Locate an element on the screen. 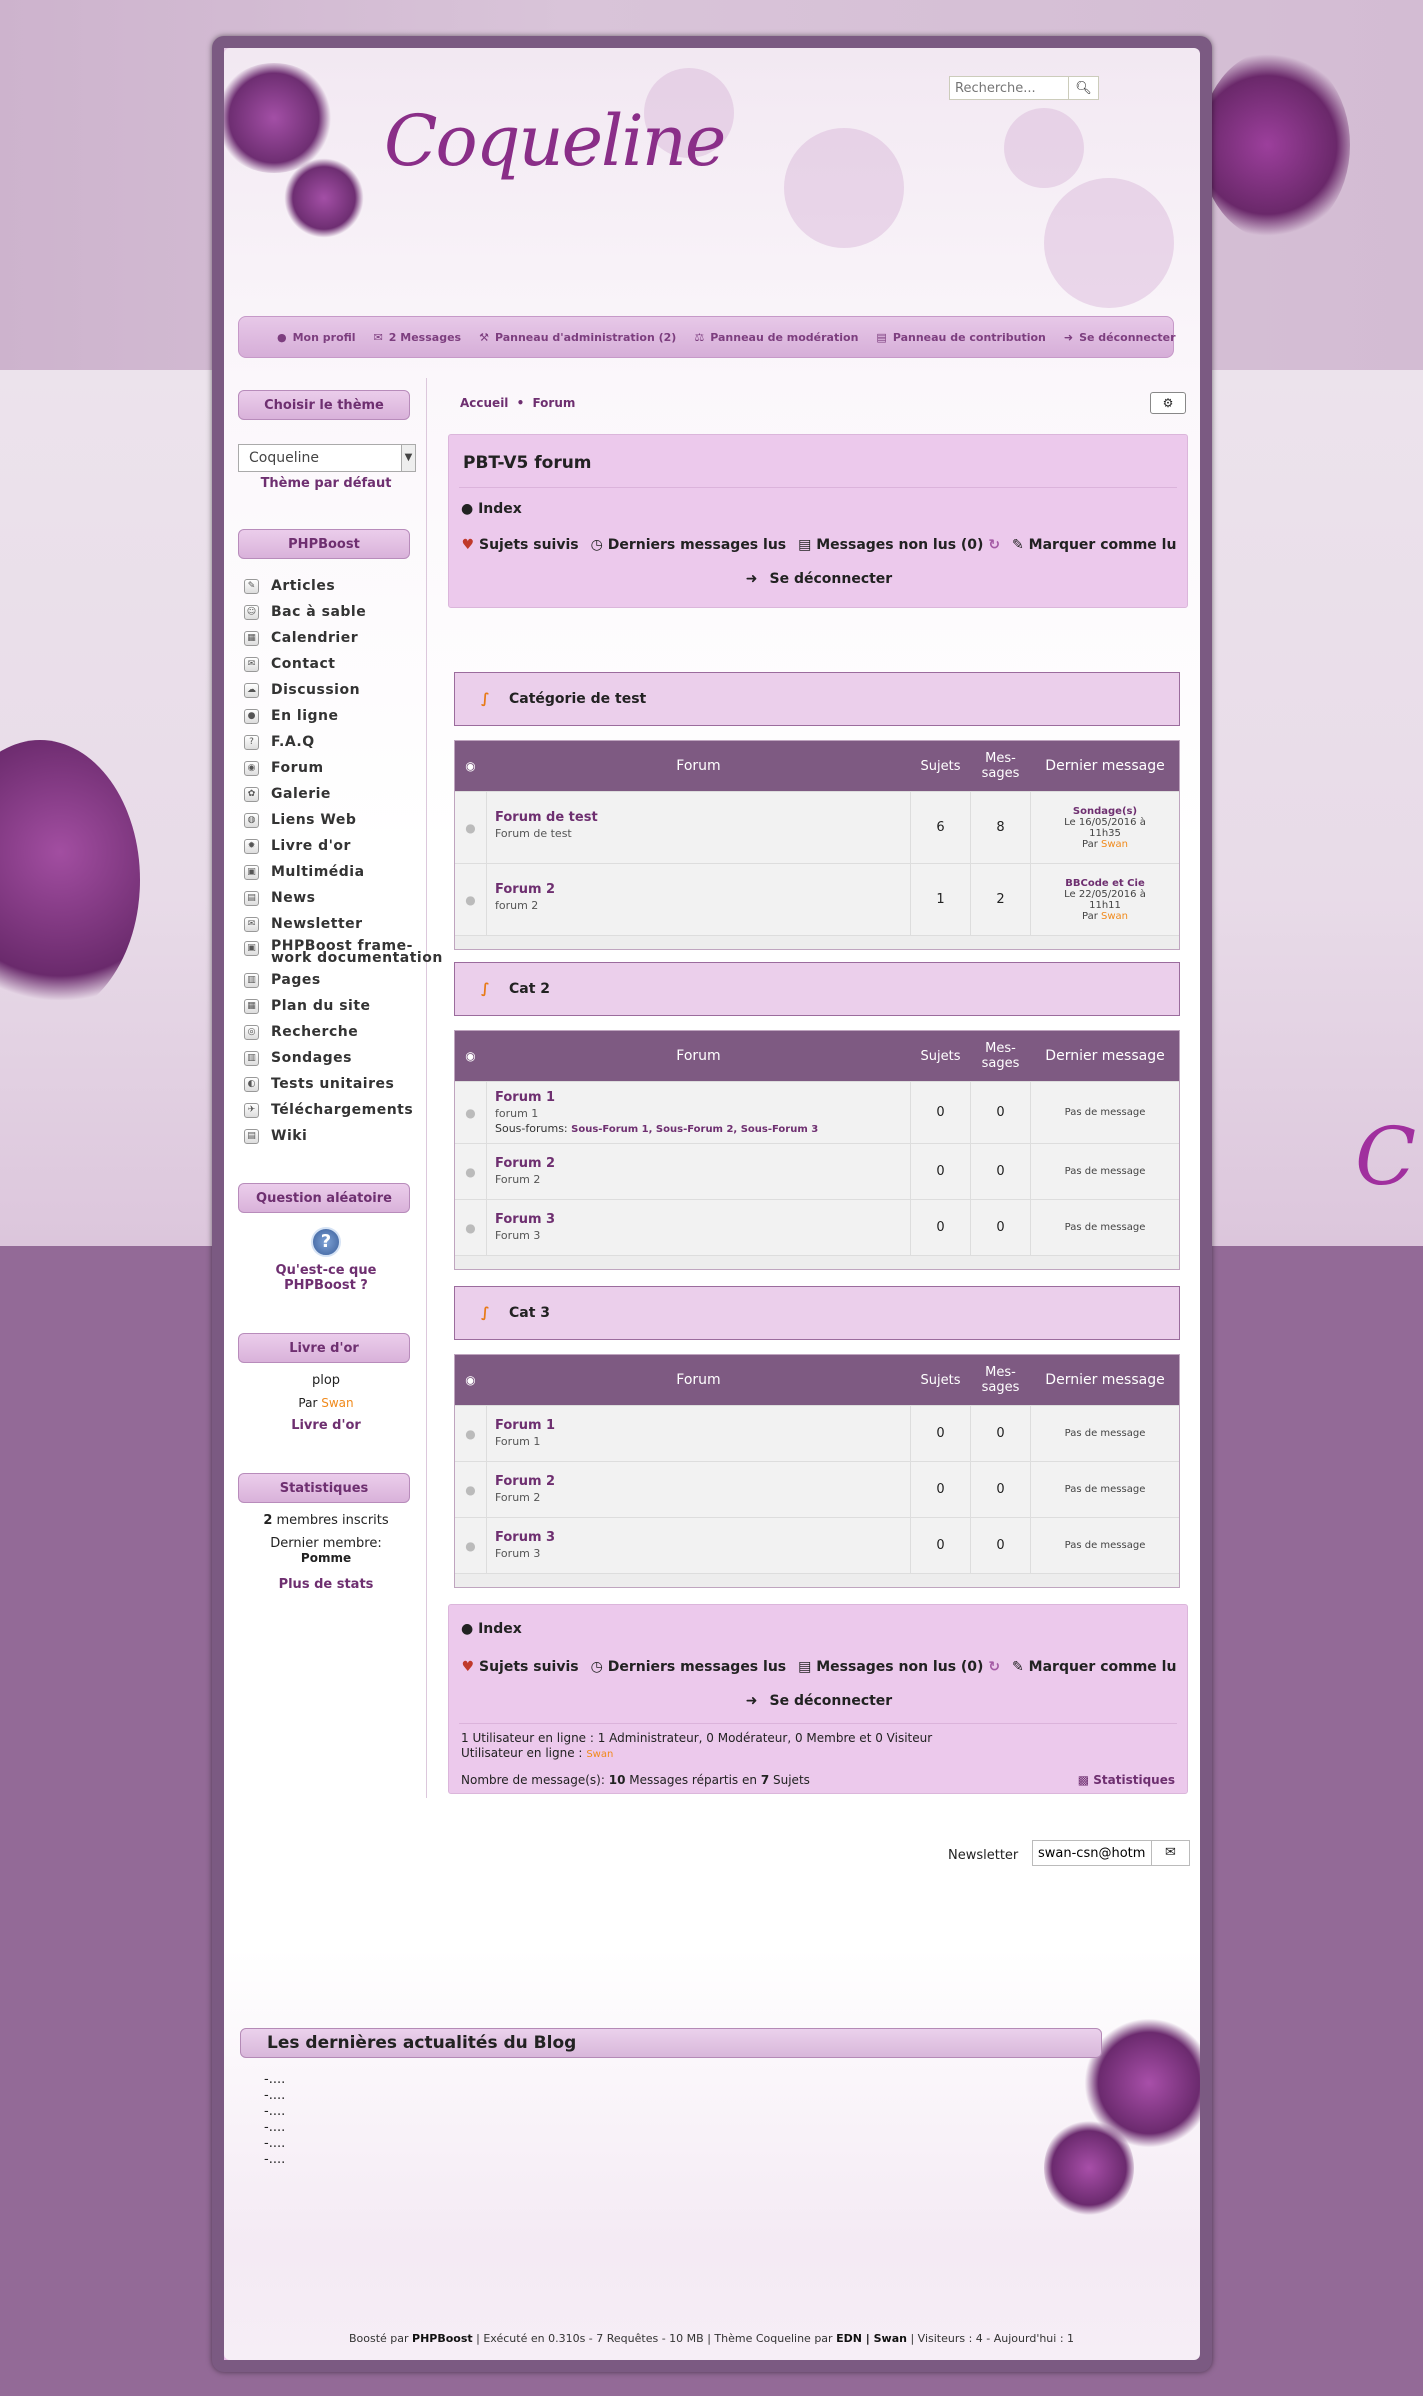  toolbar-admin-panel: ⚒ Panneau d'administration (2) is located at coordinates (577, 337).